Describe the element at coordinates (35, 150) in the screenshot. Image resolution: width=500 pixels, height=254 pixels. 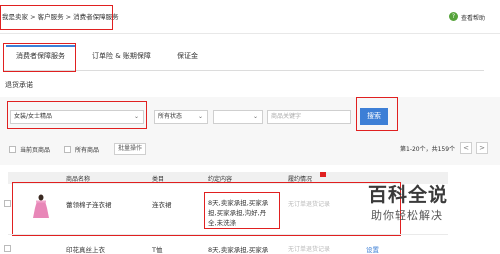
I see `current-page-label: 当前页商品` at that location.